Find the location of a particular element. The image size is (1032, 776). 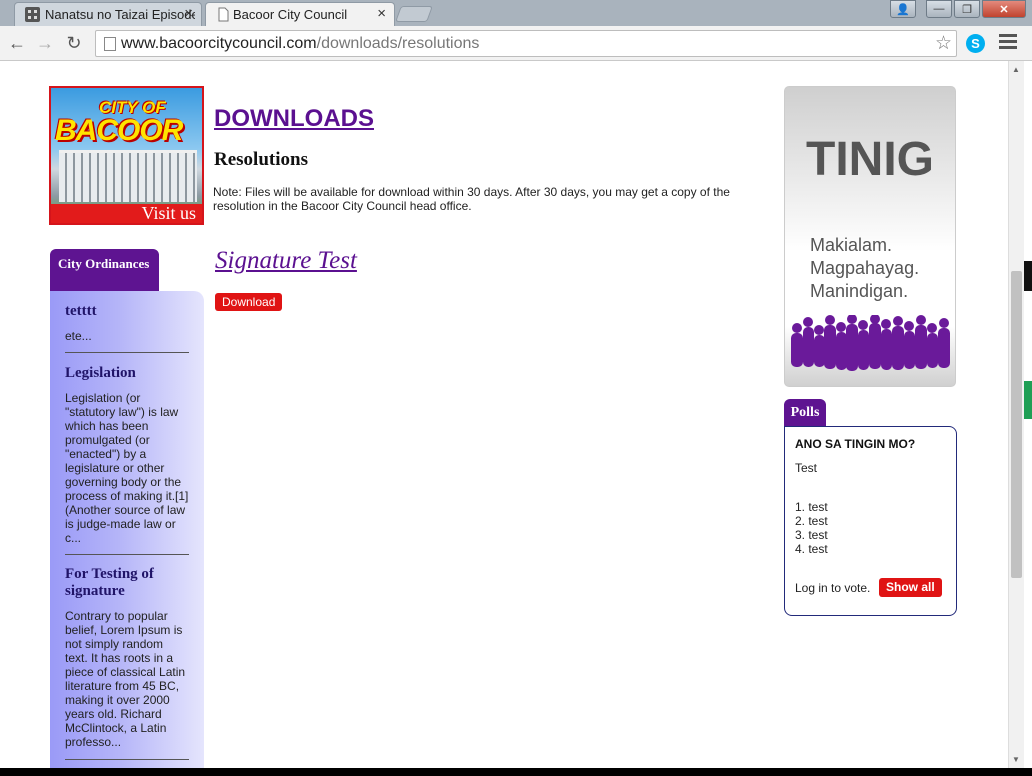

vertical-scrollbar: ▲ ▼ is located at coordinates (1016, 414).